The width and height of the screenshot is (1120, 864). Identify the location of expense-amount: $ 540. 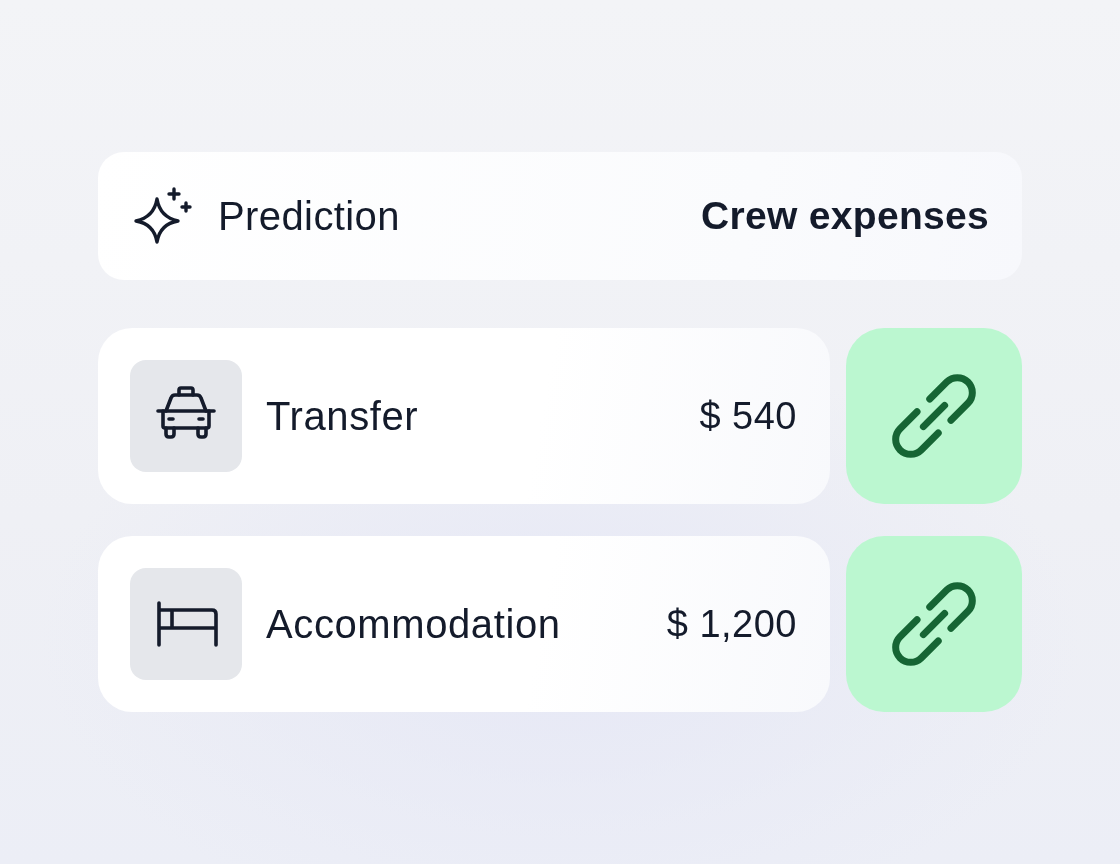
(748, 416).